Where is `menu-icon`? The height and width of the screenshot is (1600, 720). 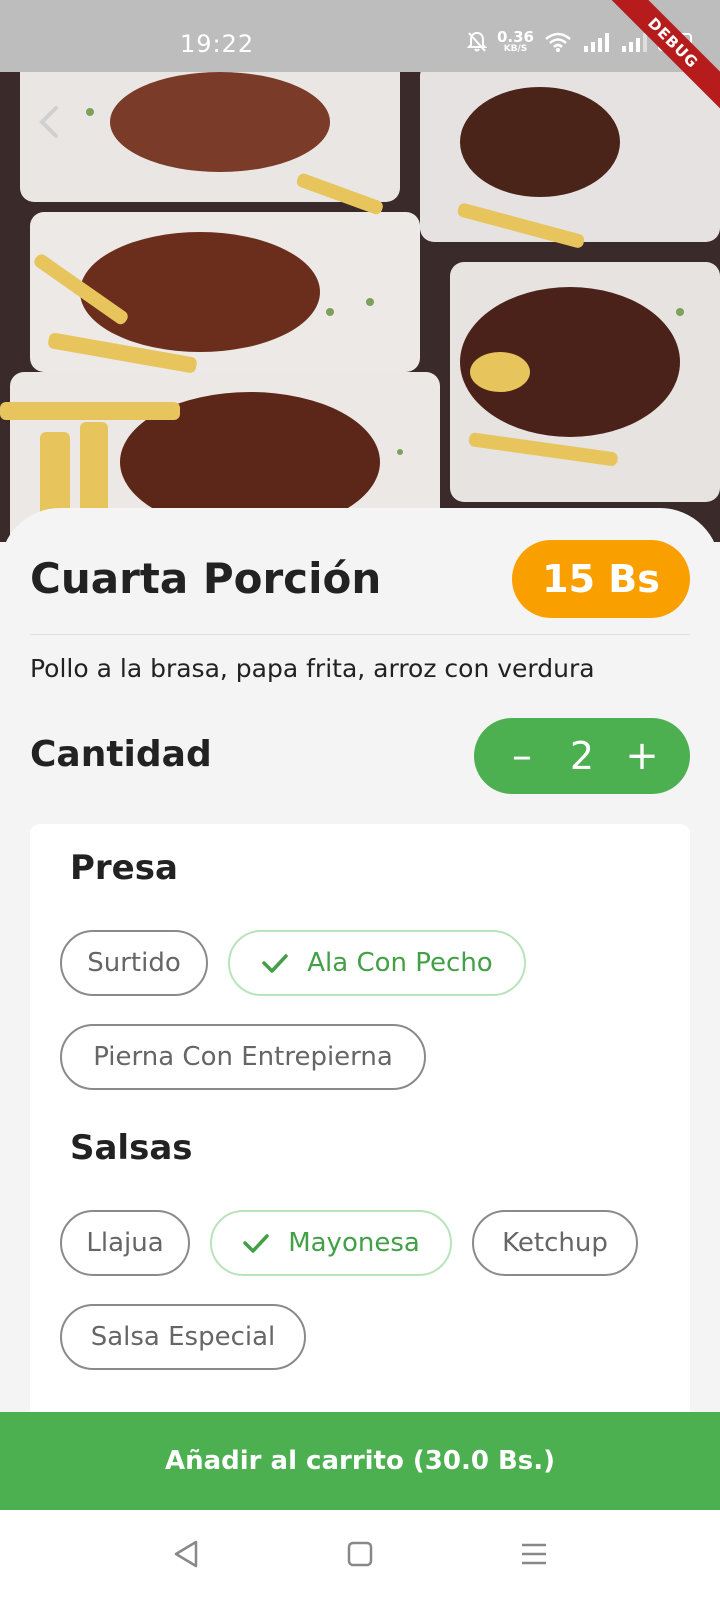
menu-icon is located at coordinates (534, 1556).